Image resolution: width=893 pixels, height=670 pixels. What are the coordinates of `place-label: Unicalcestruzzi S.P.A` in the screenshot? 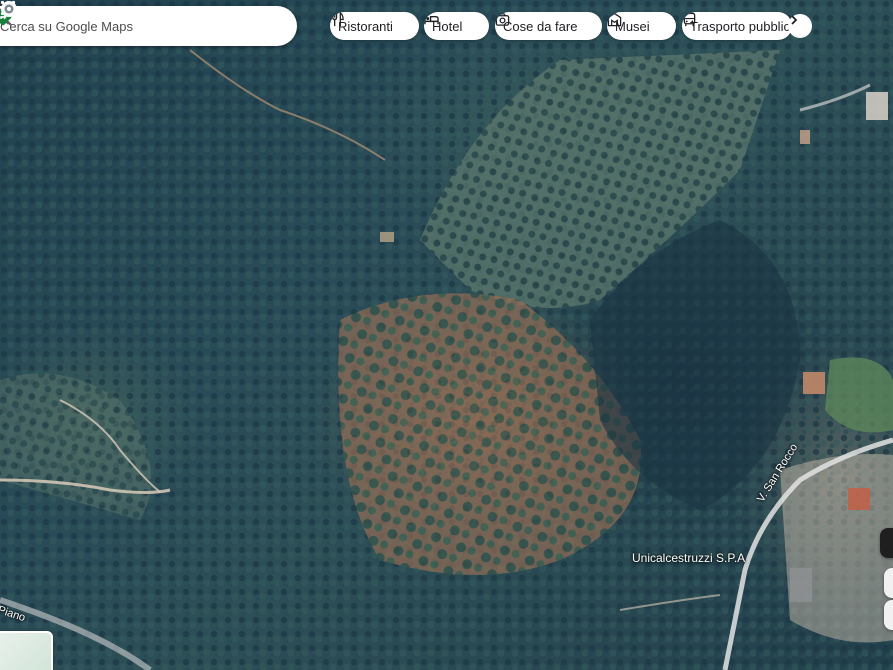 It's located at (688, 558).